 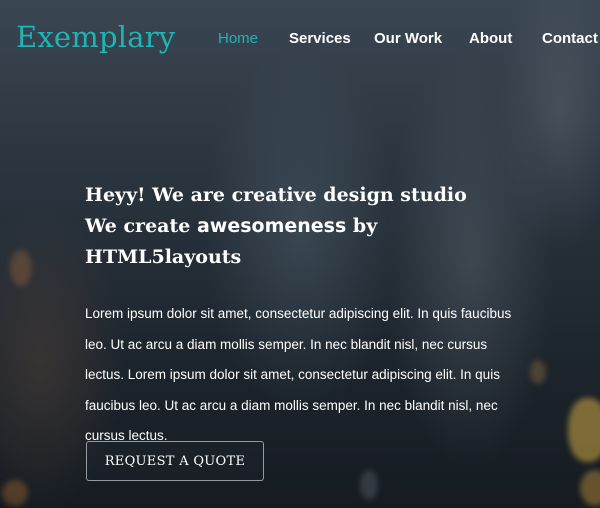 I want to click on nav-item-about: About, so click(x=490, y=38).